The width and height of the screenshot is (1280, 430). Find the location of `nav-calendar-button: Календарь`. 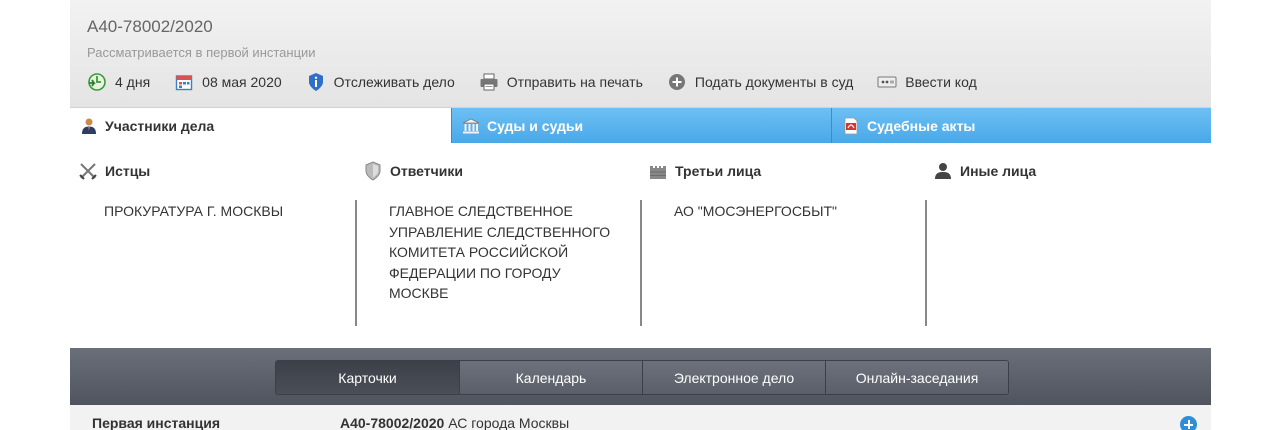

nav-calendar-button: Календарь is located at coordinates (550, 377).